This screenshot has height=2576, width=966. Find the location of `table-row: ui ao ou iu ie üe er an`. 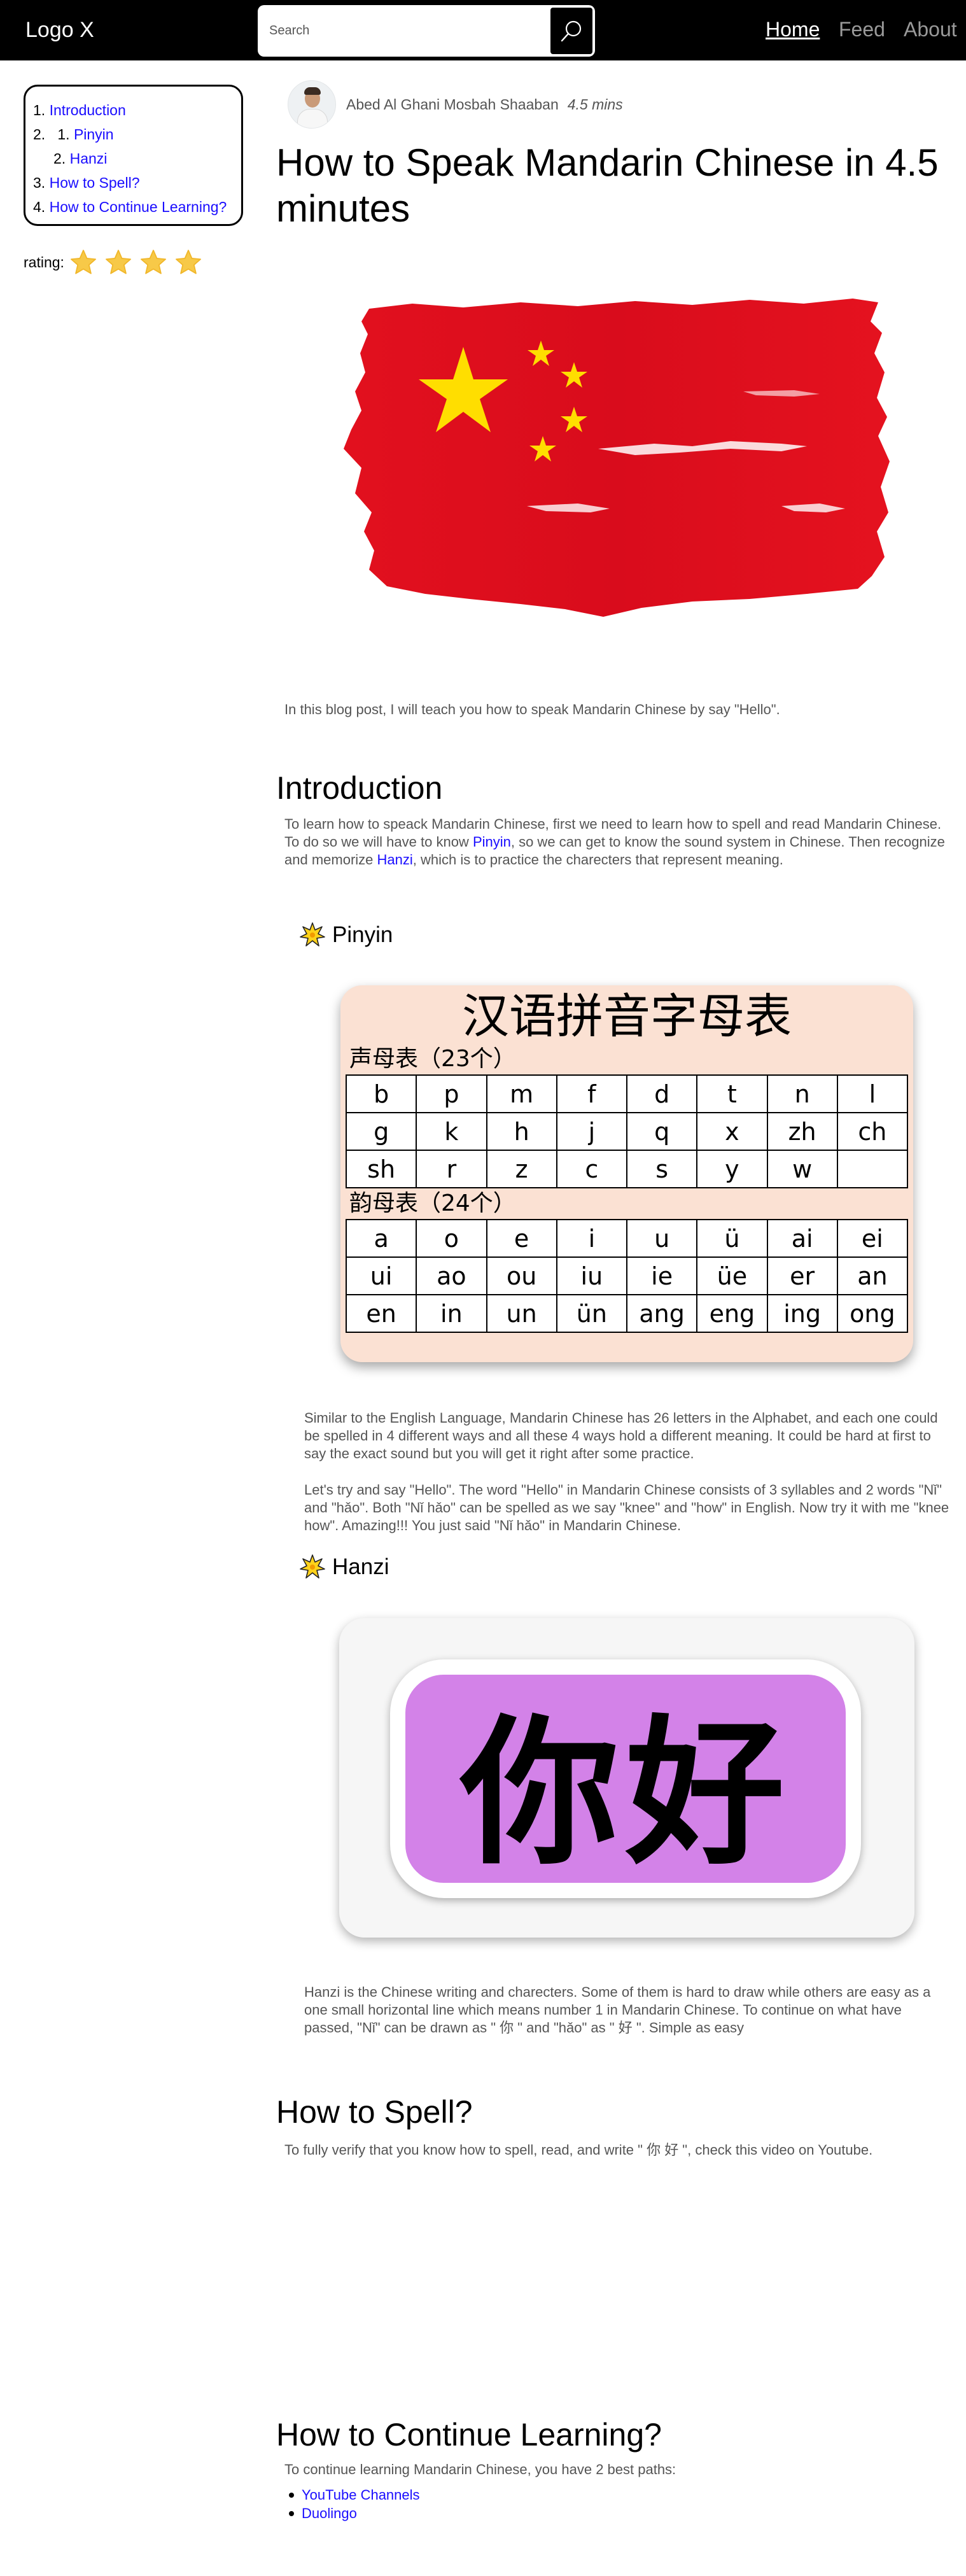

table-row: ui ao ou iu ie üe er an is located at coordinates (627, 1276).